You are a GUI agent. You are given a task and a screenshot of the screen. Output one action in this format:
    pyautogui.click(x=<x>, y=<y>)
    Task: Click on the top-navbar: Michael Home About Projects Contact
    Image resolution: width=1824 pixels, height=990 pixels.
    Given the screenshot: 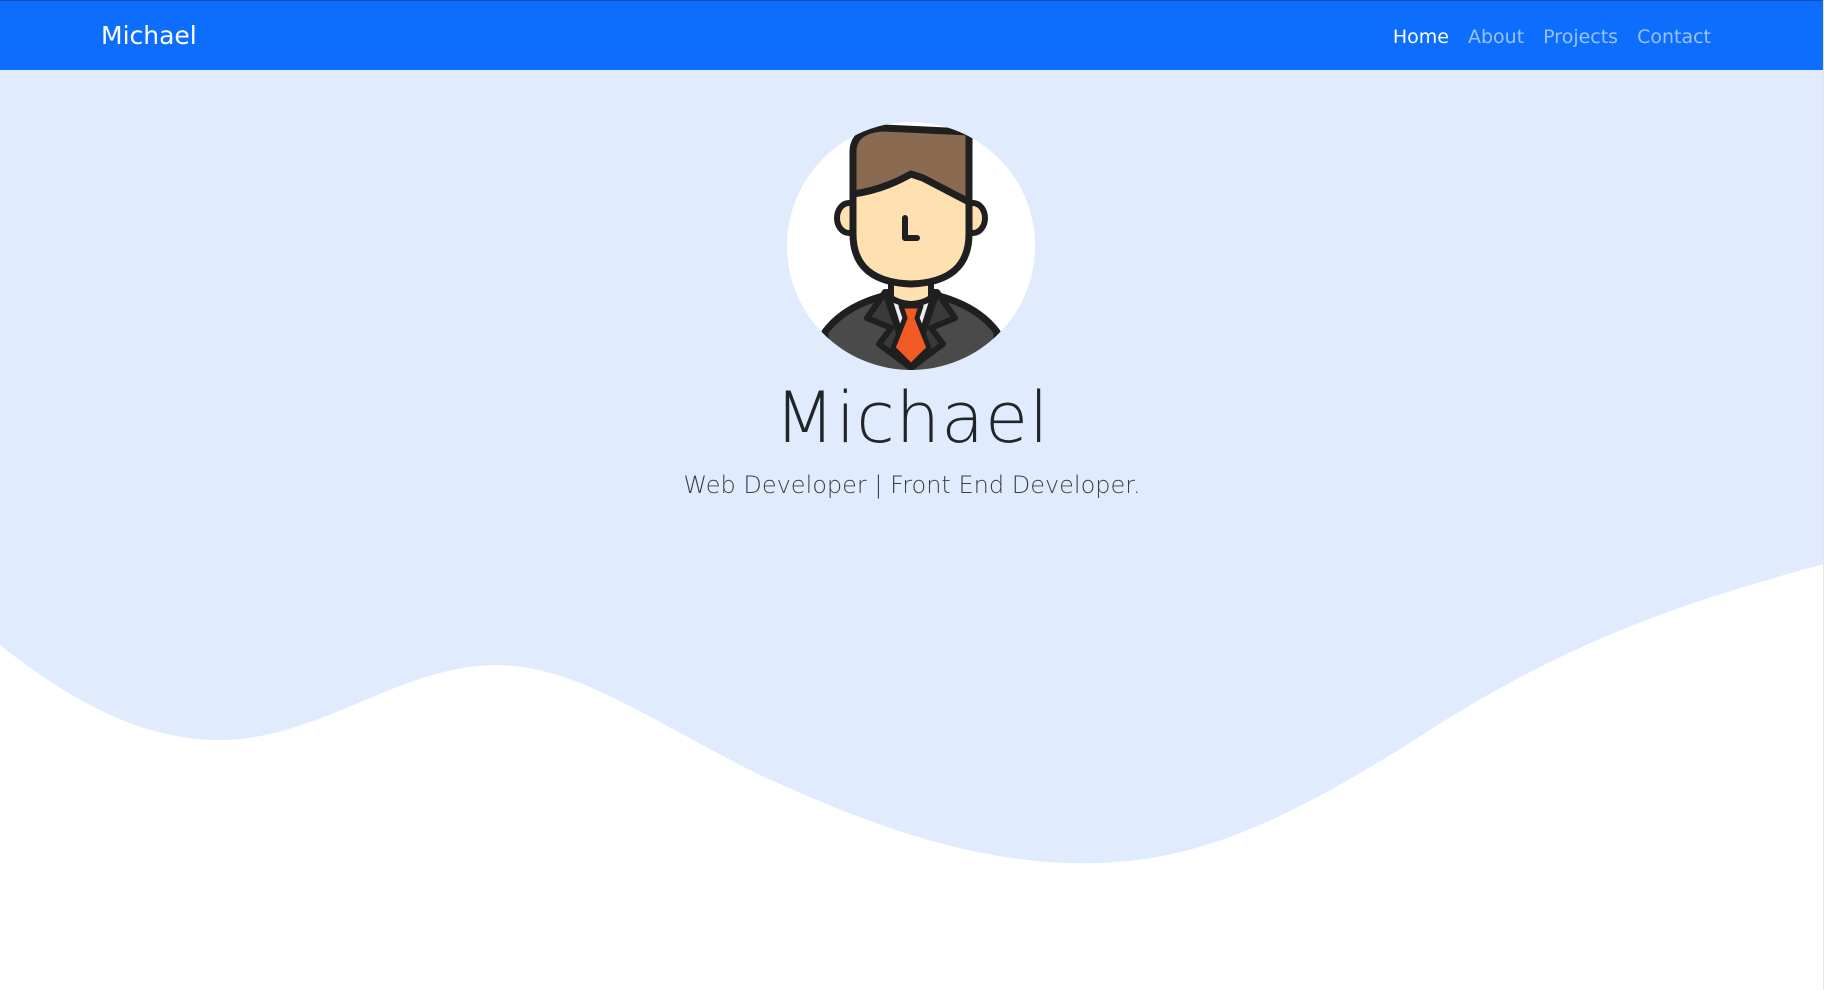 What is the action you would take?
    pyautogui.click(x=912, y=35)
    